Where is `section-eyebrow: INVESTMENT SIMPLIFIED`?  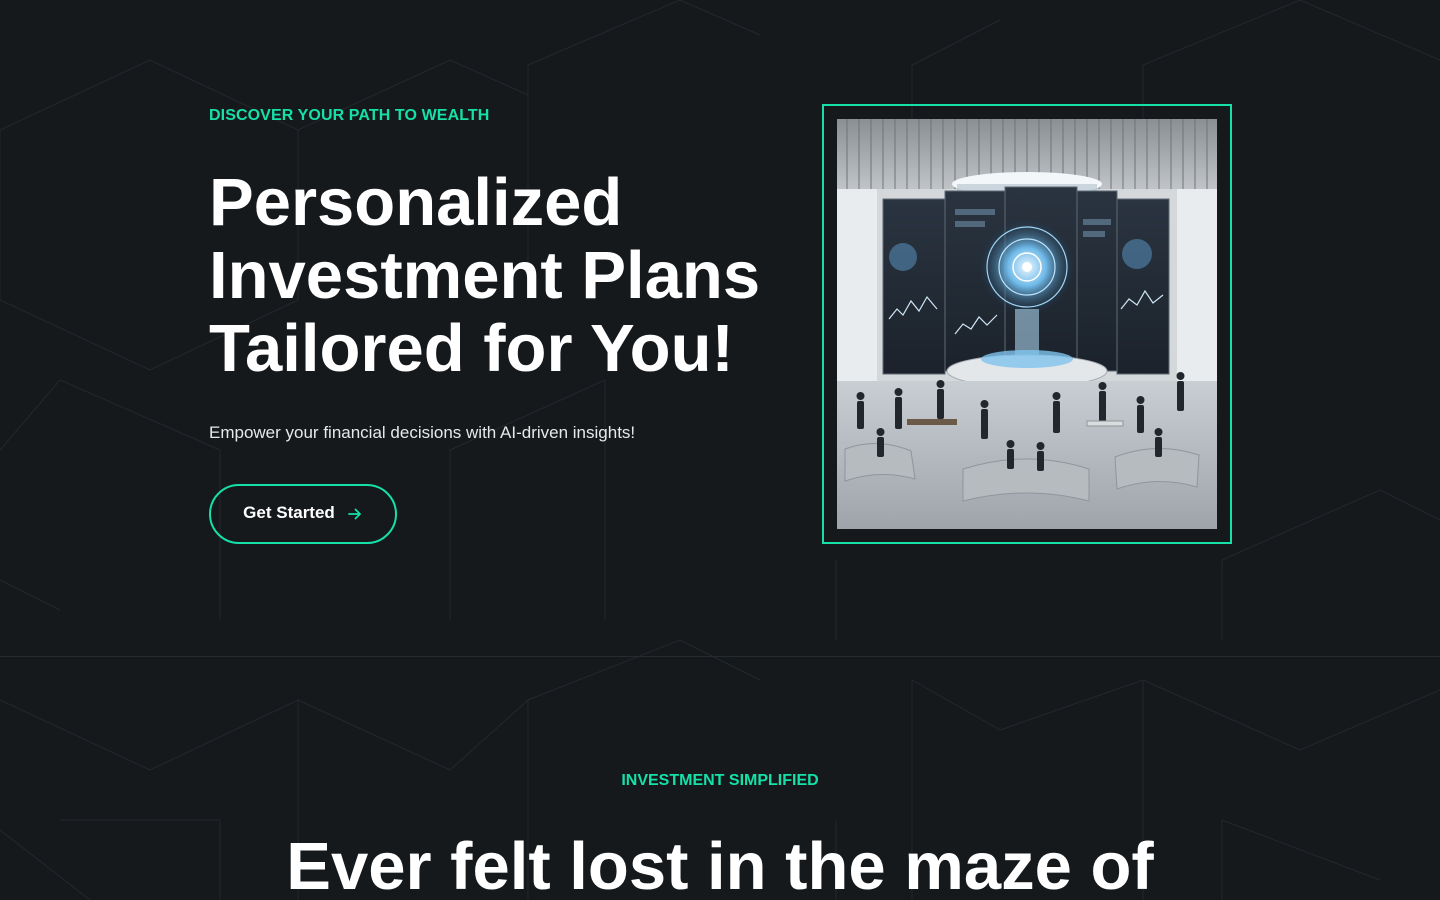
section-eyebrow: INVESTMENT SIMPLIFIED is located at coordinates (720, 780).